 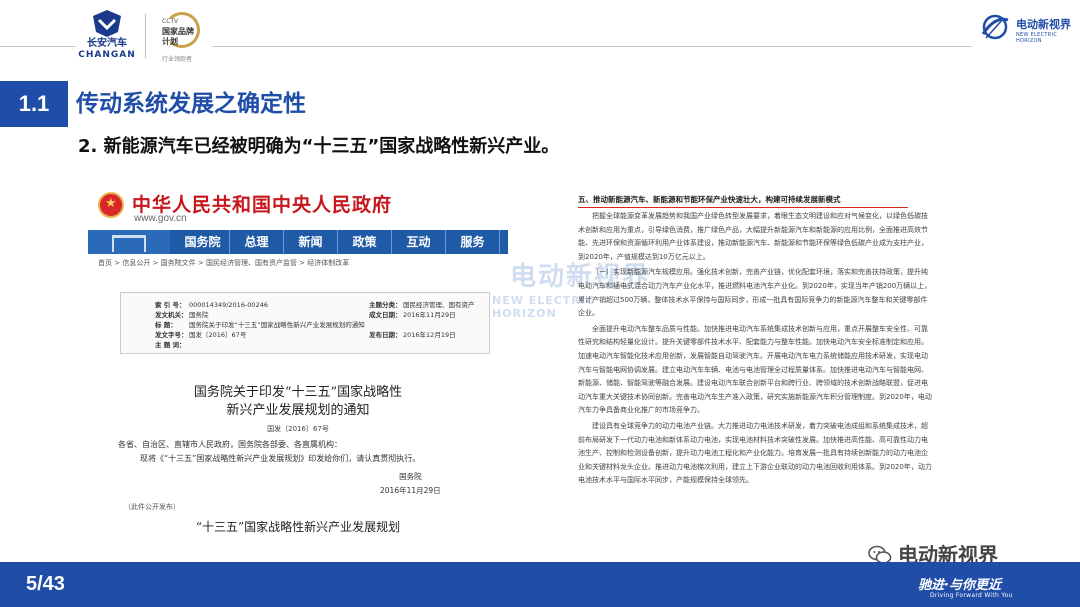 What do you see at coordinates (171, 315) in the screenshot?
I see `meta-issuer-label: 发文机关：` at bounding box center [171, 315].